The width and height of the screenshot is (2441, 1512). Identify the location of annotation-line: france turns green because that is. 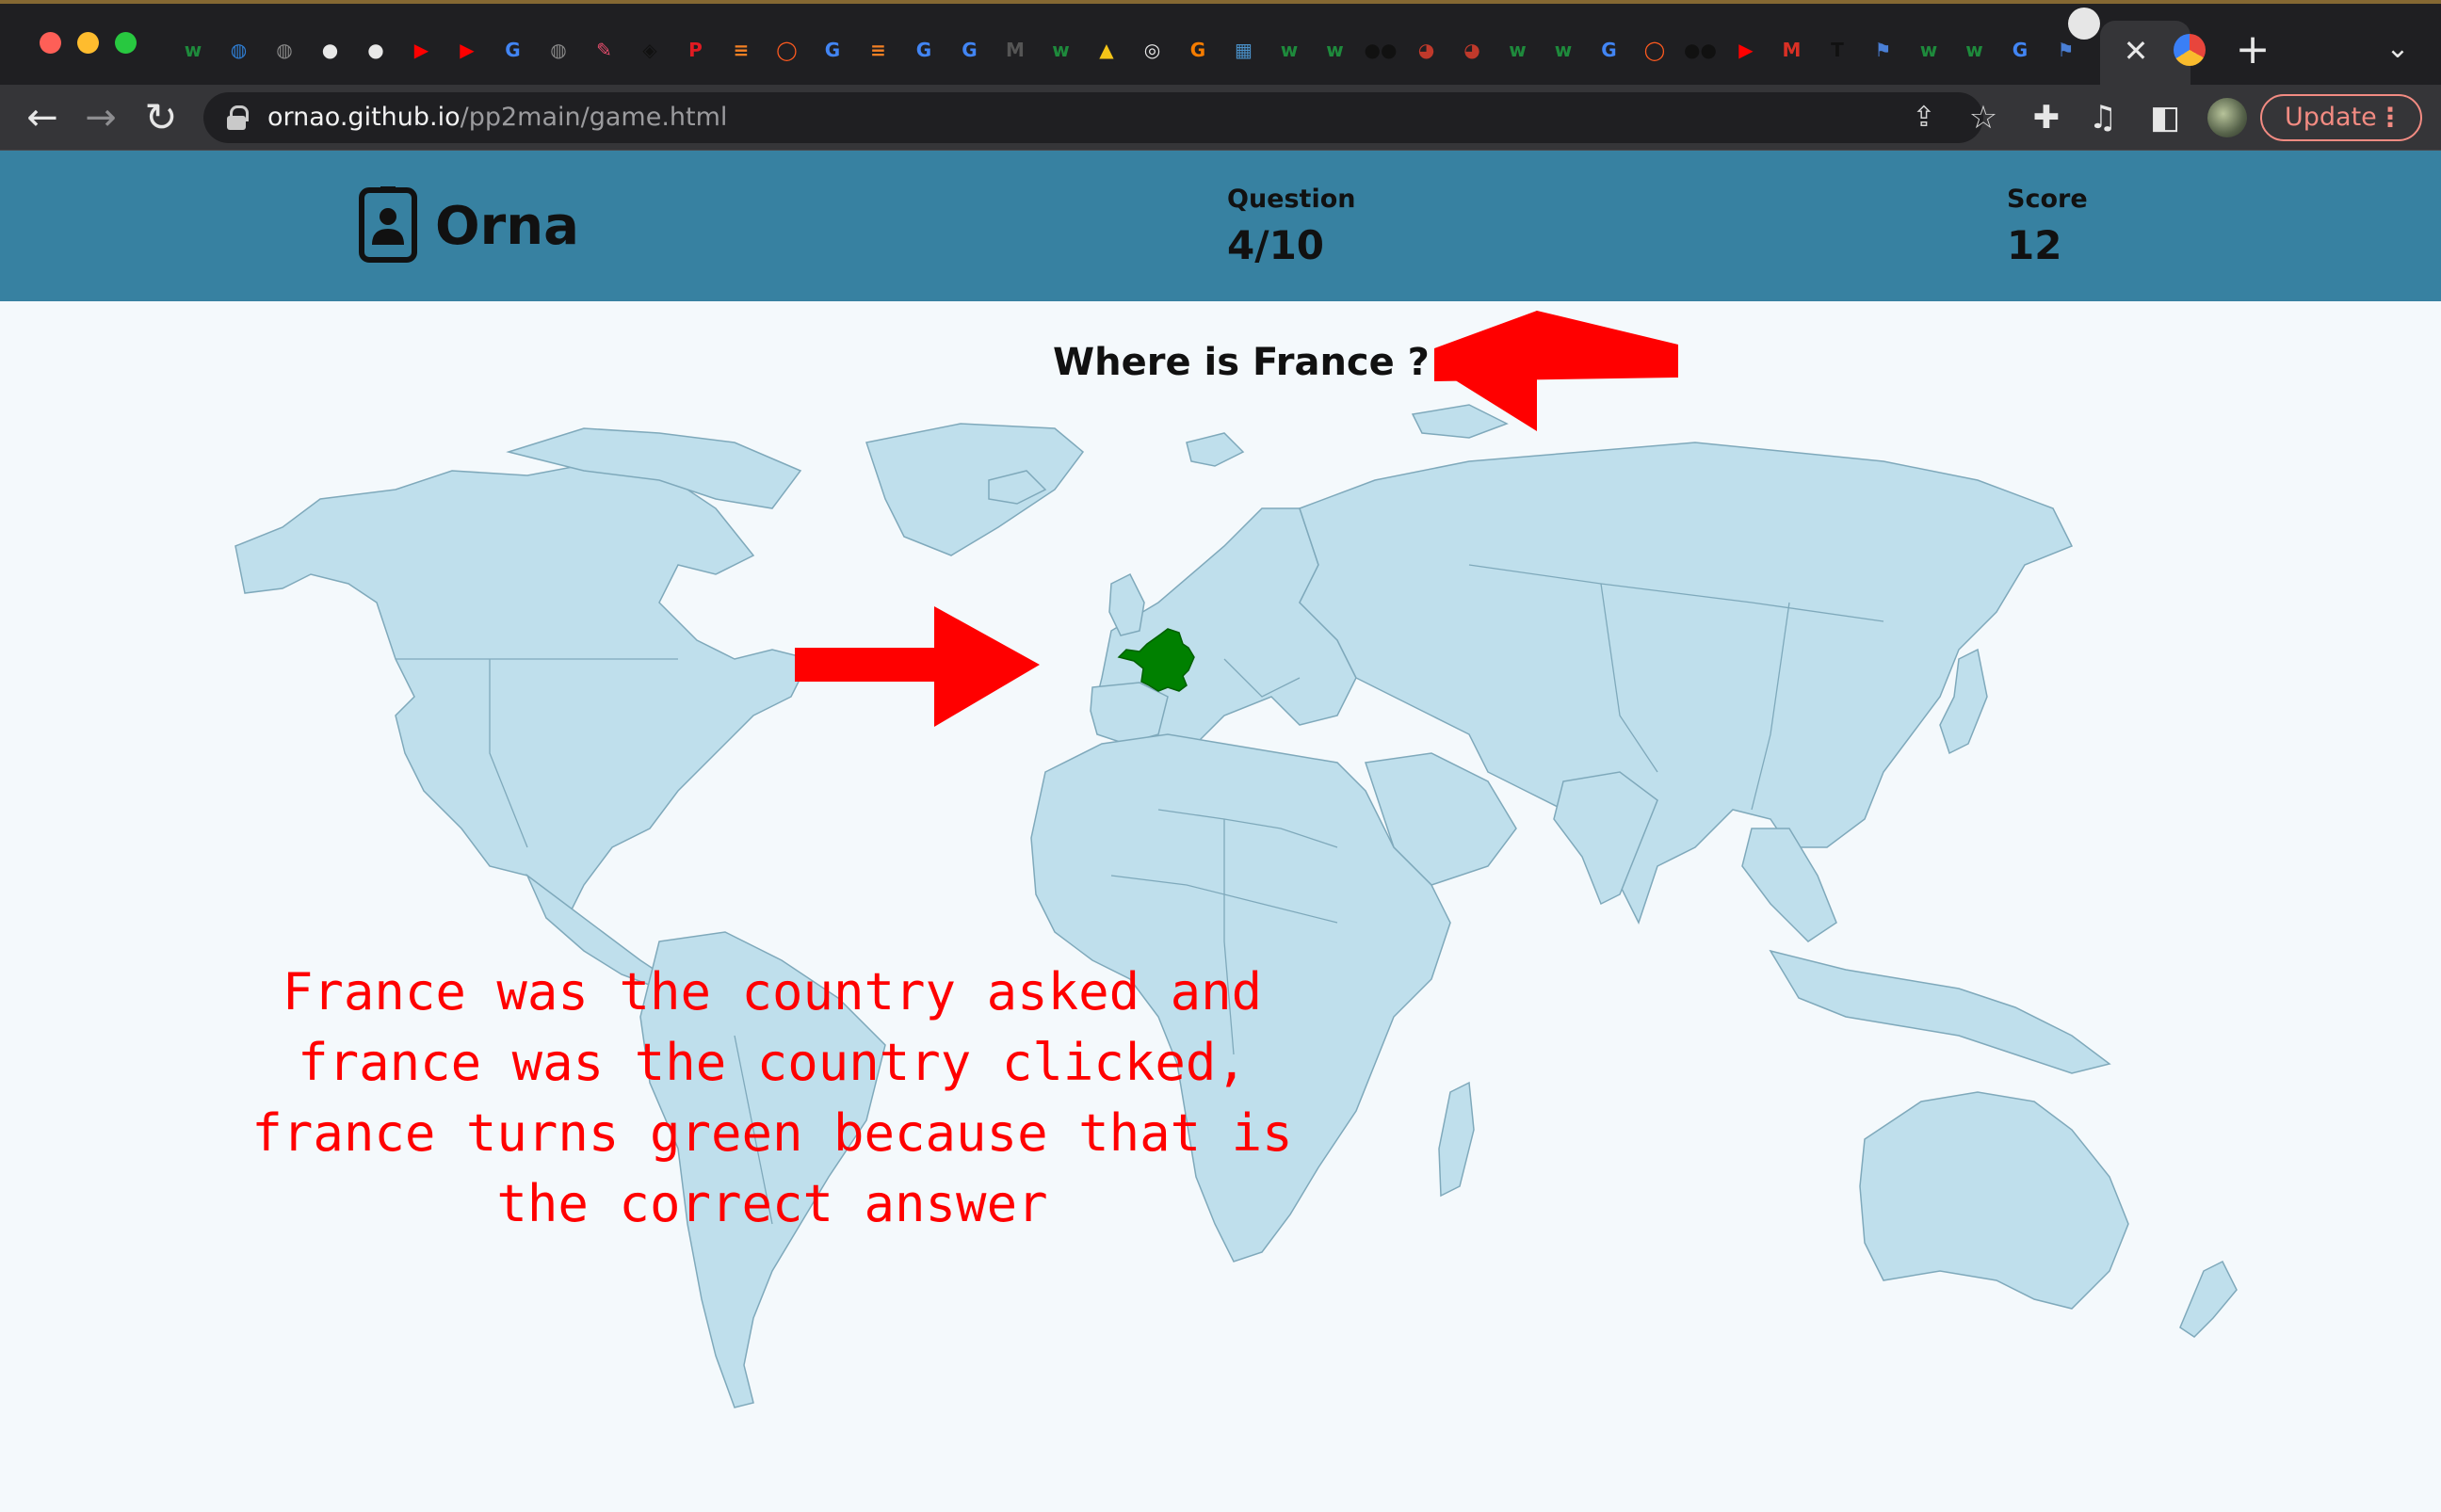
(772, 1133).